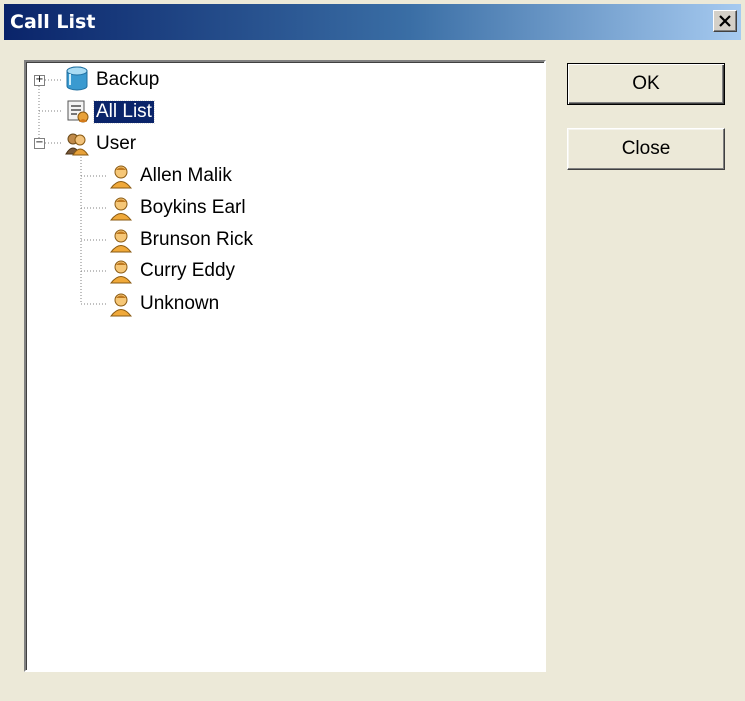 Image resolution: width=745 pixels, height=701 pixels. I want to click on window-title: Call List, so click(53, 22).